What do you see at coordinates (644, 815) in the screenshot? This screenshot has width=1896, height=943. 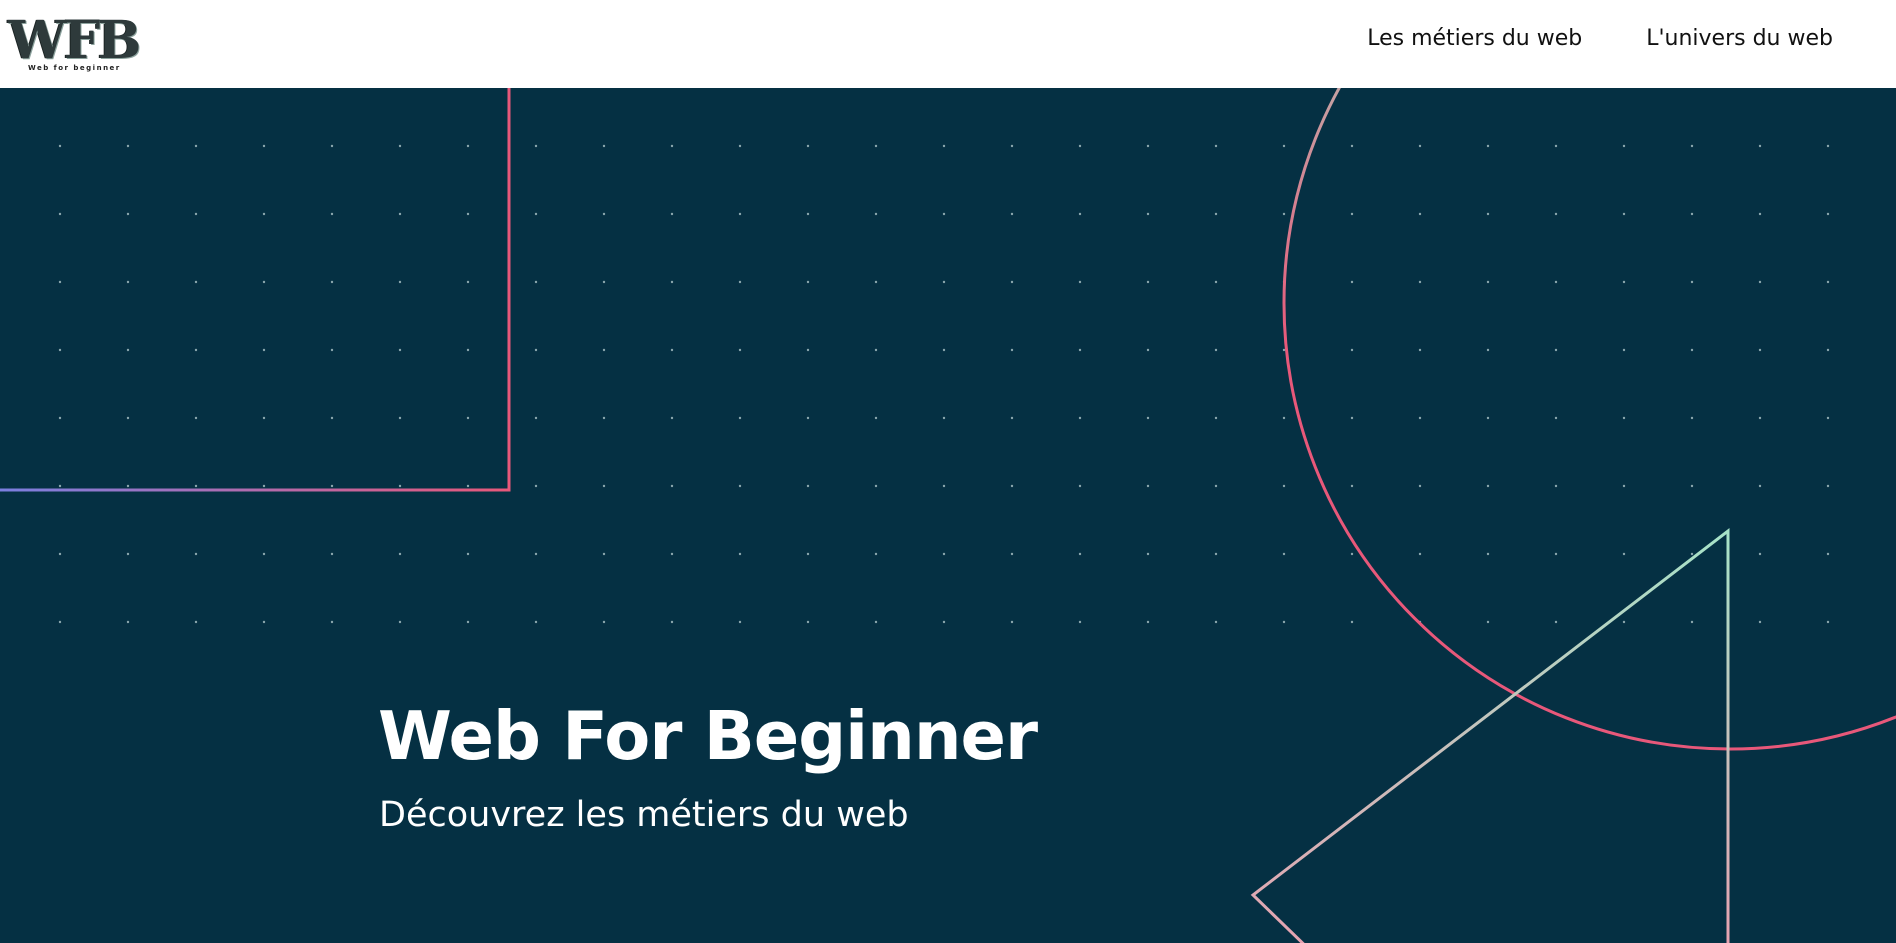 I see `hero-subtitle: Découvrez les métiers du web` at bounding box center [644, 815].